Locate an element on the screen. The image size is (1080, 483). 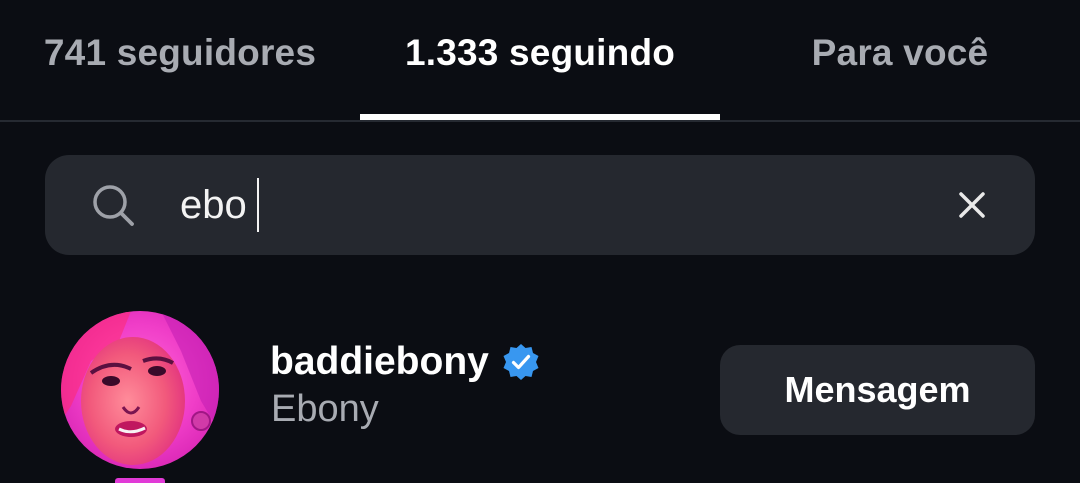
tab-followers-label: 741 seguidores is located at coordinates (180, 52).